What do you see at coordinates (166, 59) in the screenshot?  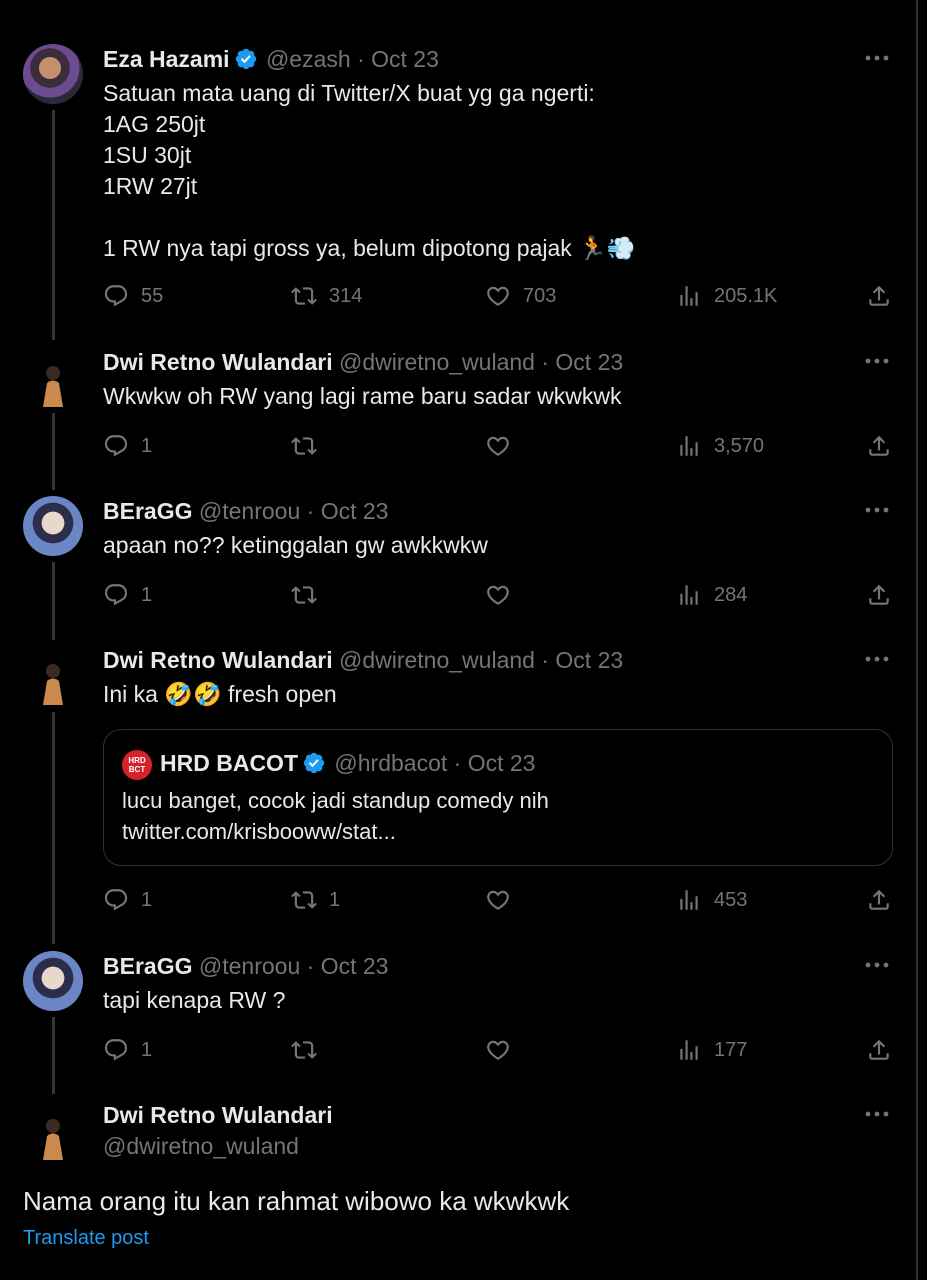 I see `author-name: Eza Hazami` at bounding box center [166, 59].